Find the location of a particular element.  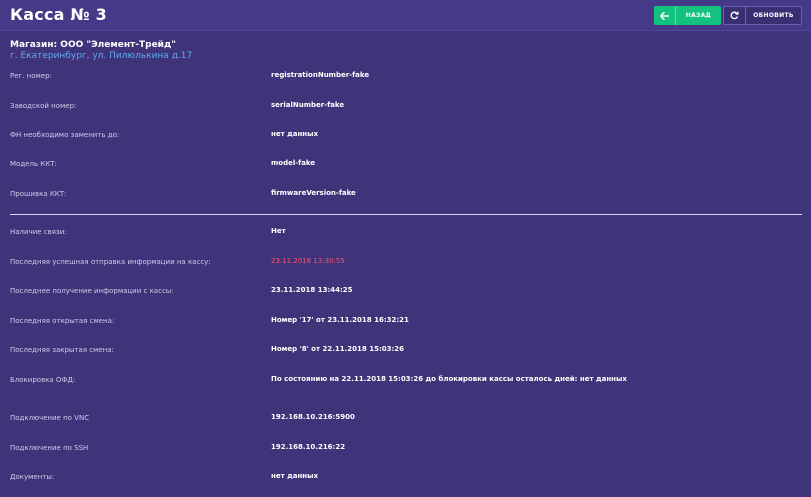

store-name: Магазин: ООО "Элемент-Трейд" is located at coordinates (93, 45).